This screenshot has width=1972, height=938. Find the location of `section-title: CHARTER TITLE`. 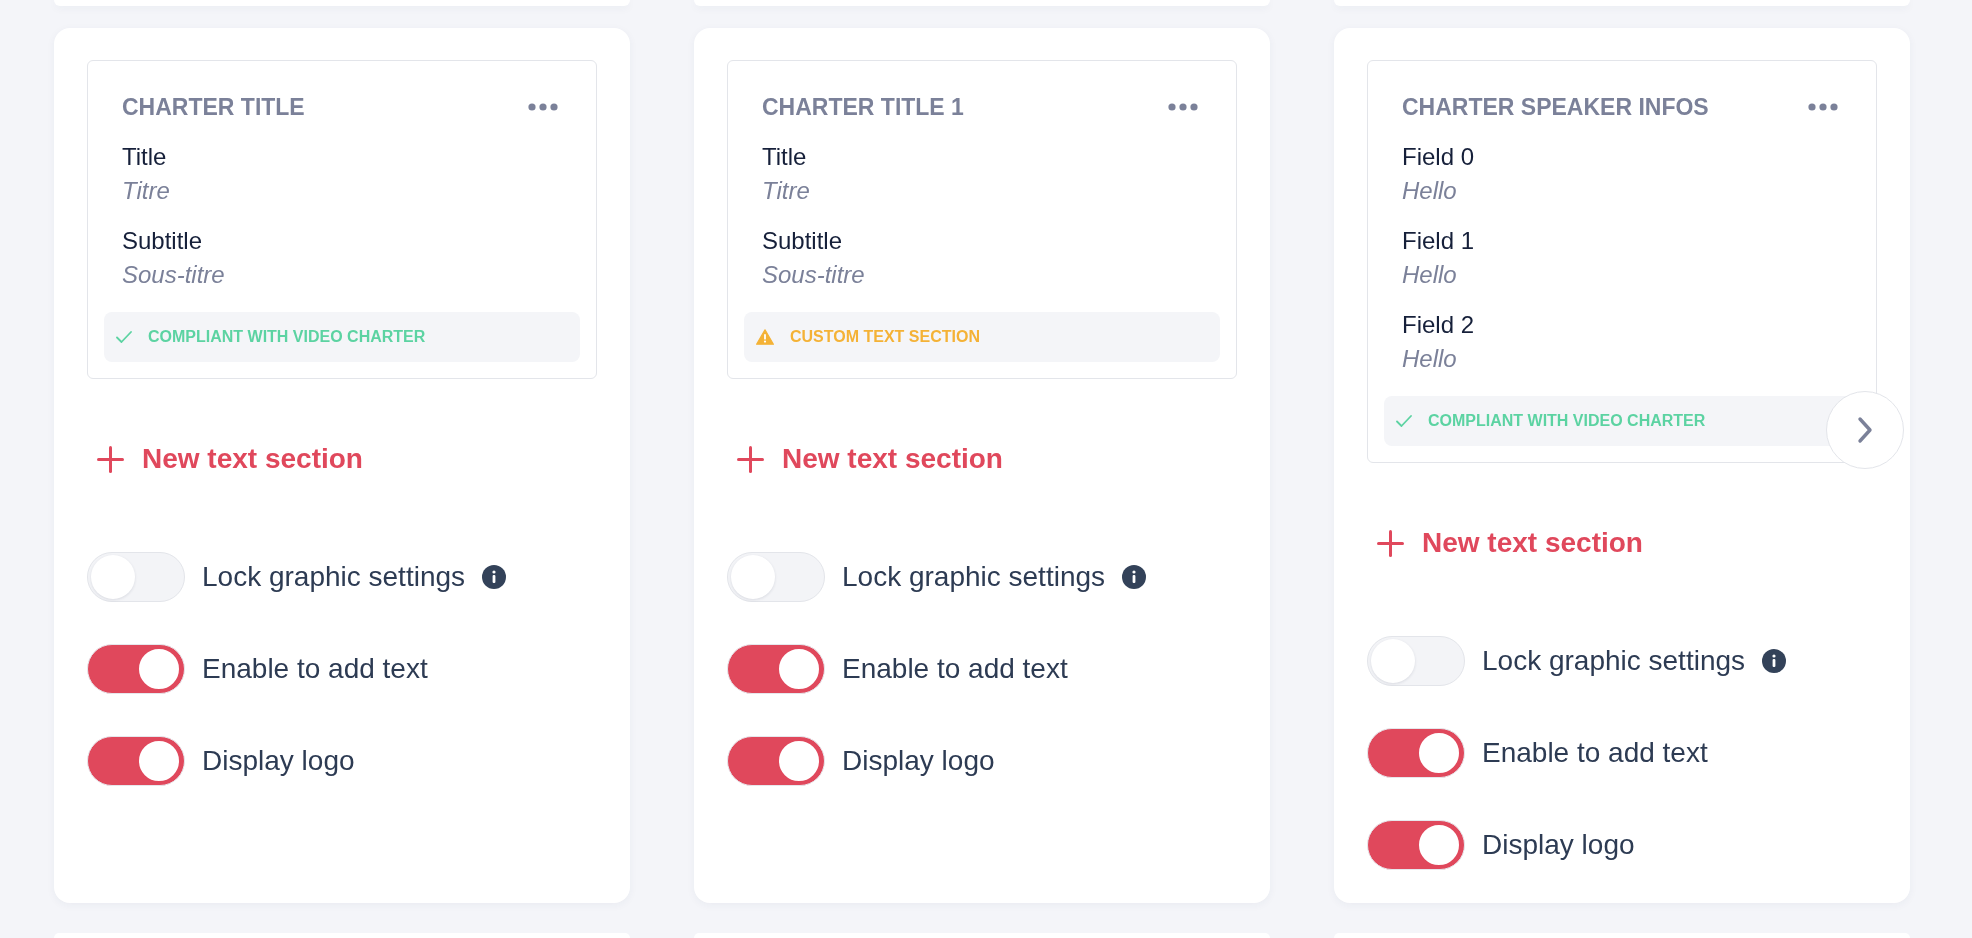

section-title: CHARTER TITLE is located at coordinates (213, 107).